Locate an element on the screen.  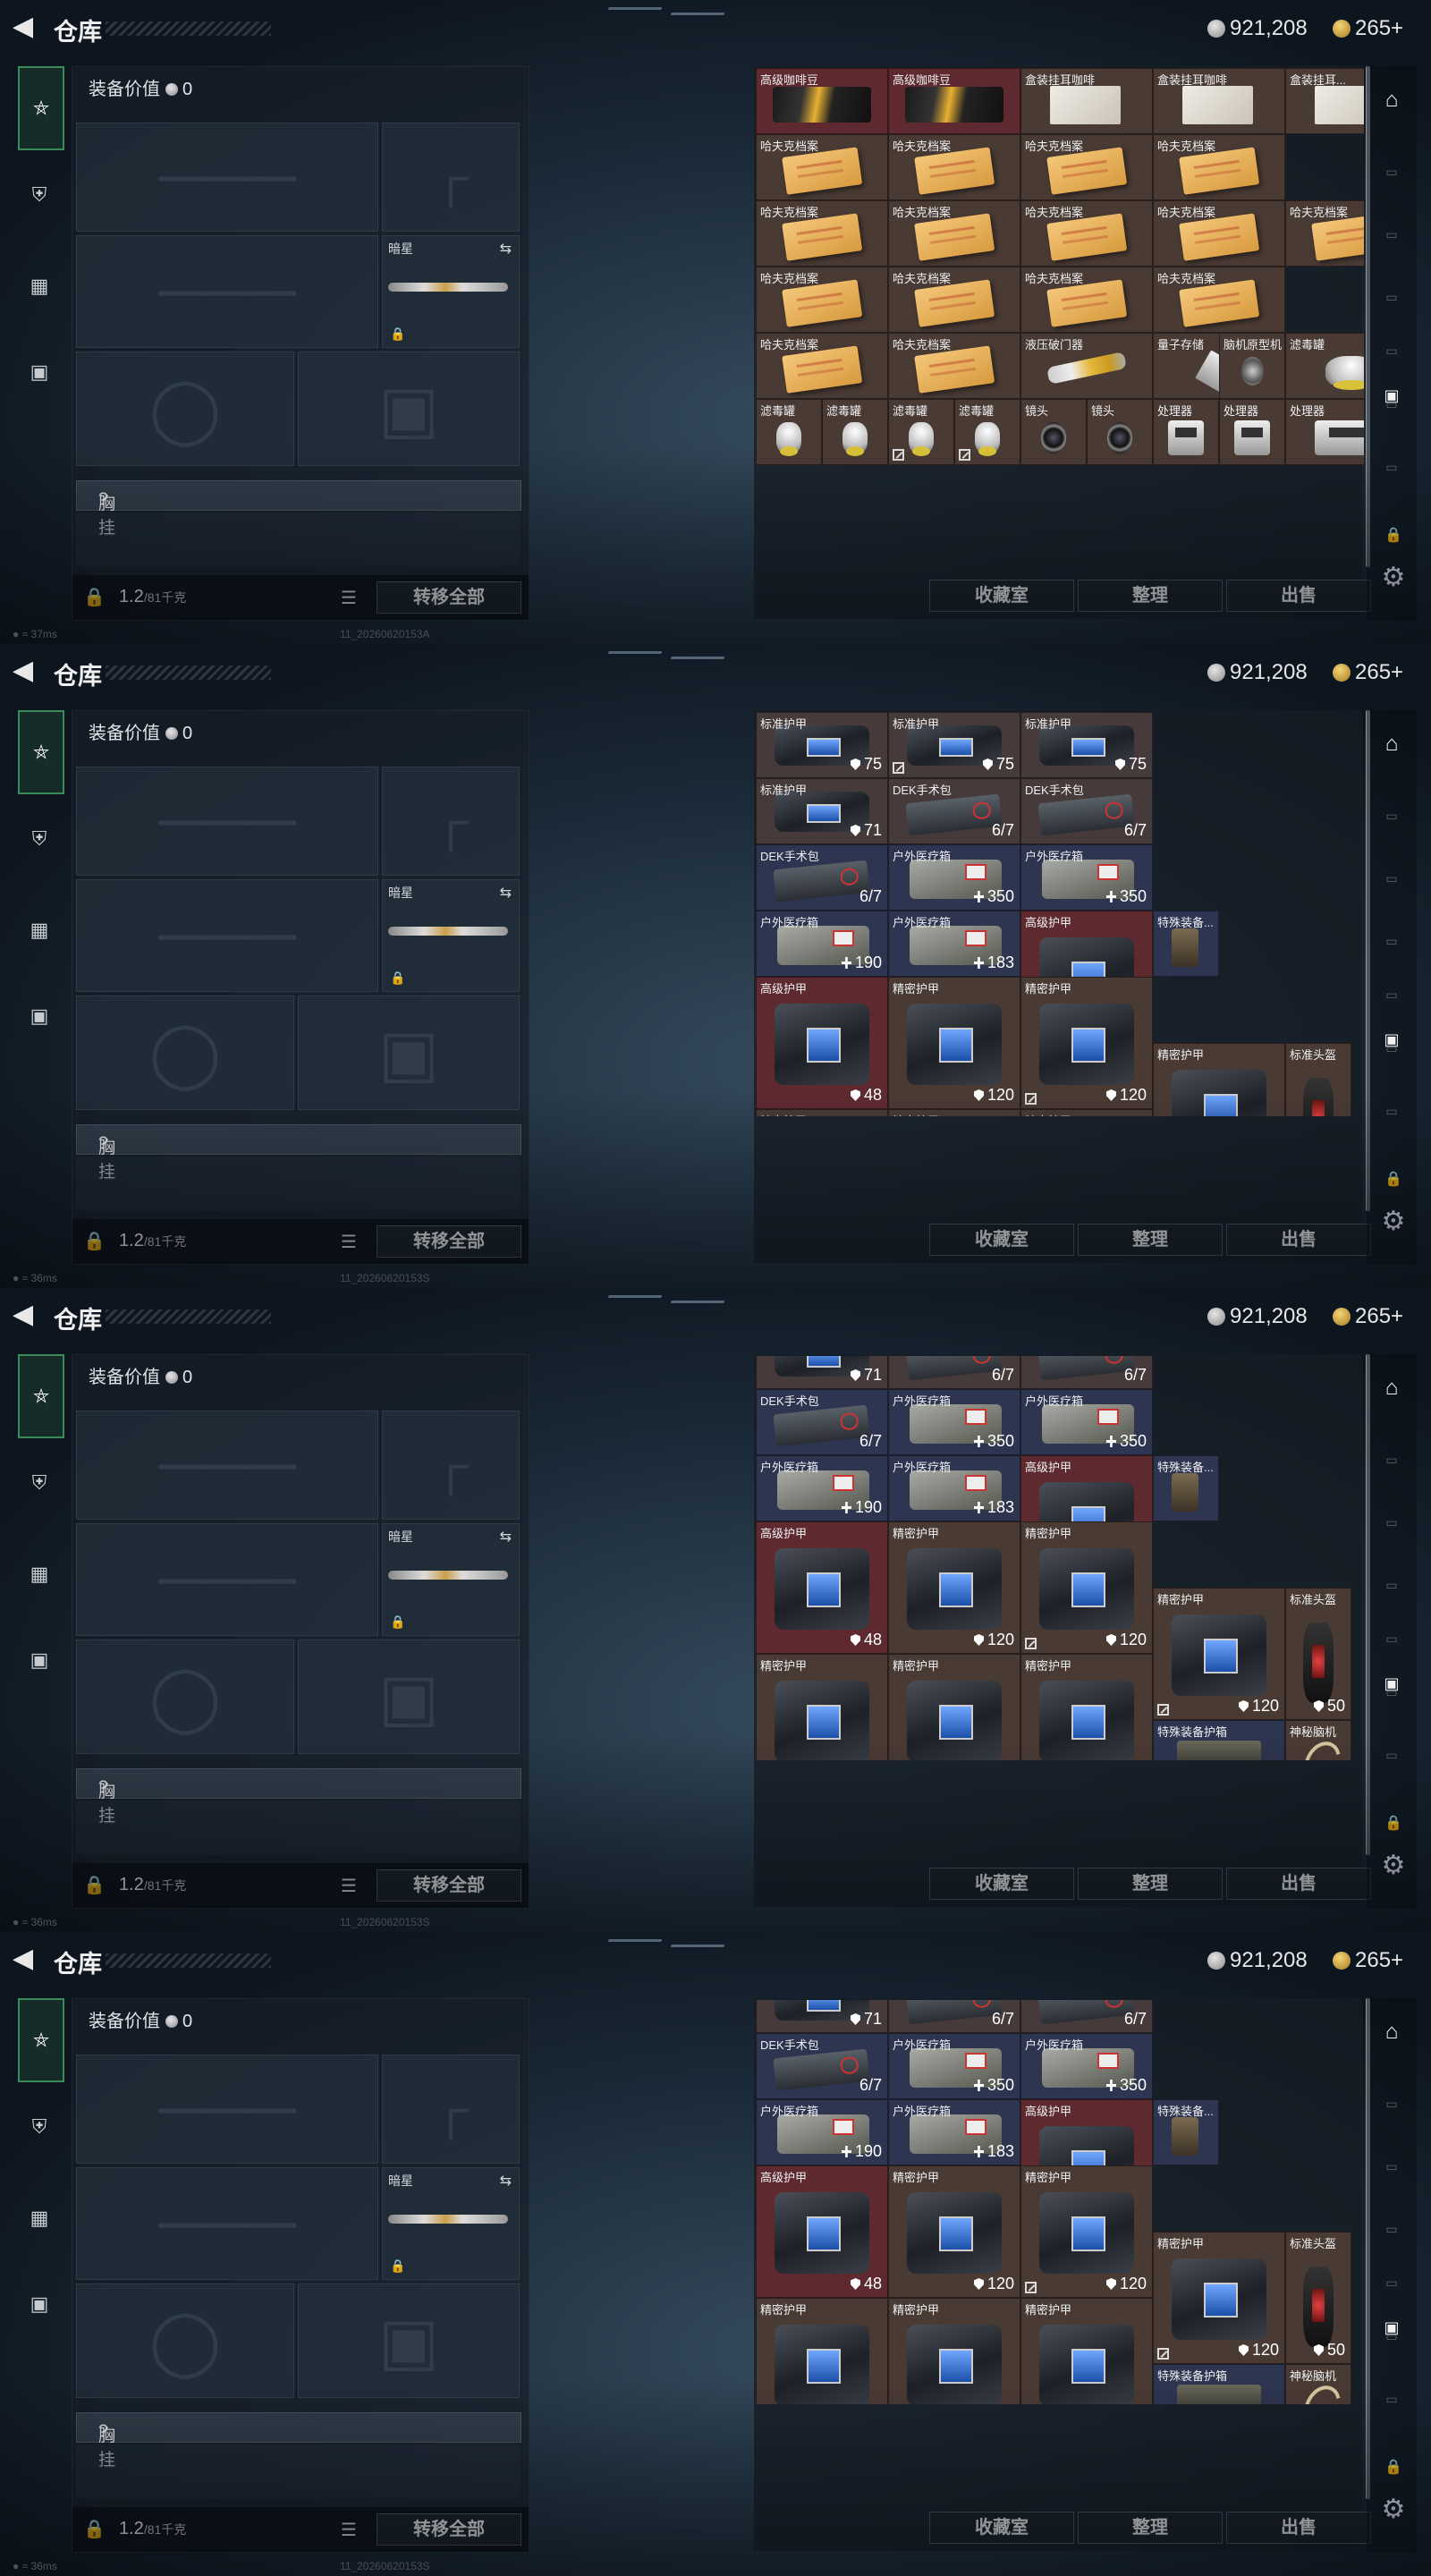
inventory-item: 液压破门器 is located at coordinates (1087, 366).